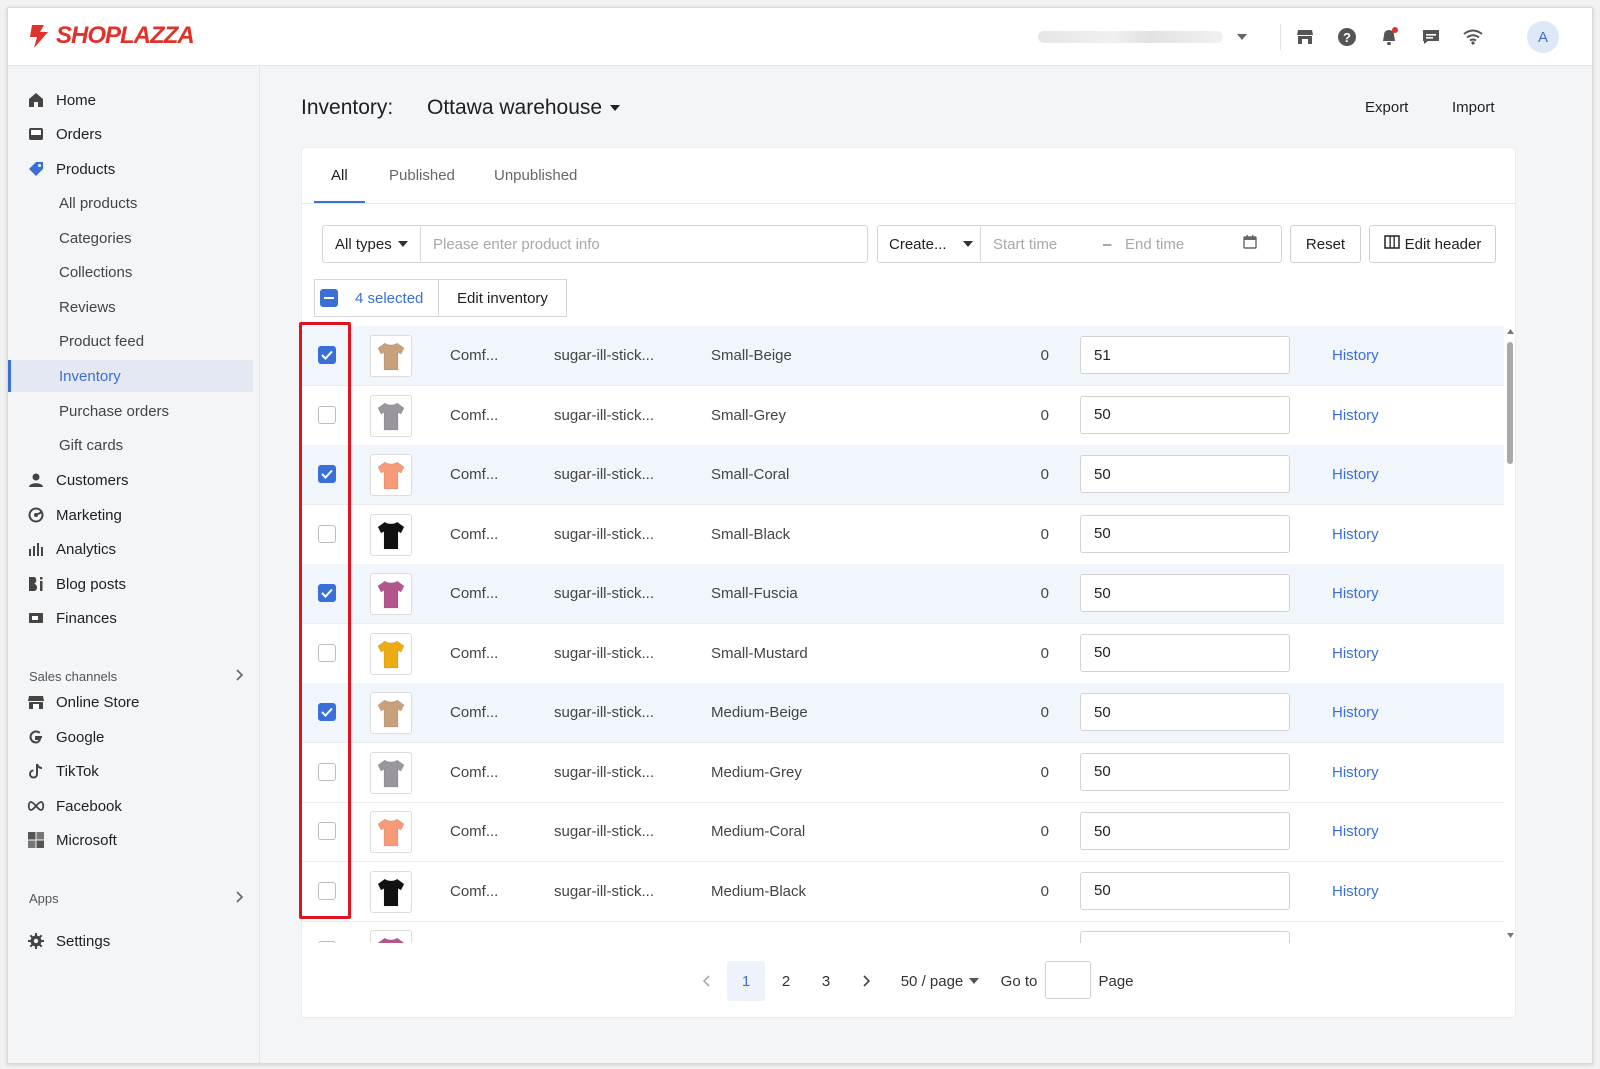 The height and width of the screenshot is (1069, 1600). Describe the element at coordinates (130, 238) in the screenshot. I see `sidebar-item-categories: Categories` at that location.